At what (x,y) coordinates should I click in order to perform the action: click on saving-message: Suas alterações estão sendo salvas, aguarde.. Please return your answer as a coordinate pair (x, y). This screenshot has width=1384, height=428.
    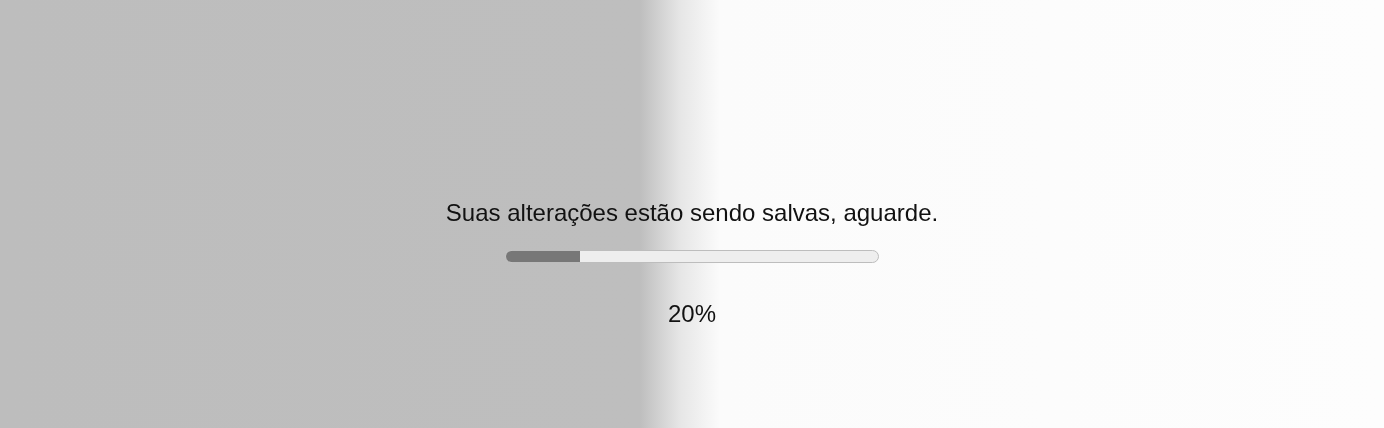
    Looking at the image, I should click on (692, 213).